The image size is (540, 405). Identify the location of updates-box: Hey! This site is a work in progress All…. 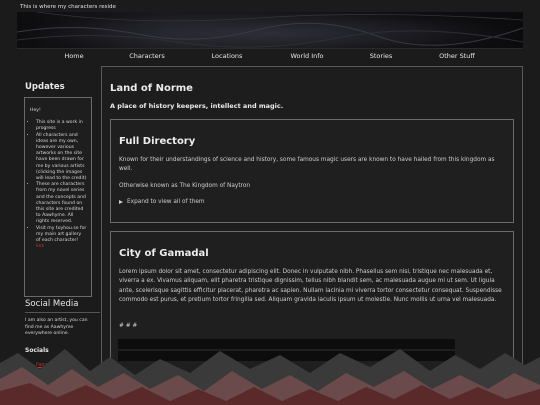
(58, 197).